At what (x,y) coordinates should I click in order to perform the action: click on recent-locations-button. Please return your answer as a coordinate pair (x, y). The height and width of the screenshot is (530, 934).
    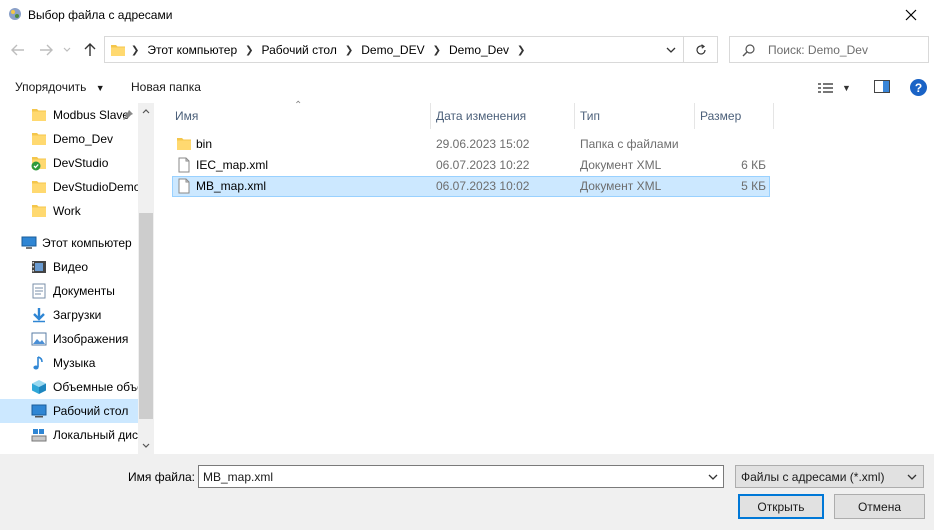
    Looking at the image, I should click on (67, 50).